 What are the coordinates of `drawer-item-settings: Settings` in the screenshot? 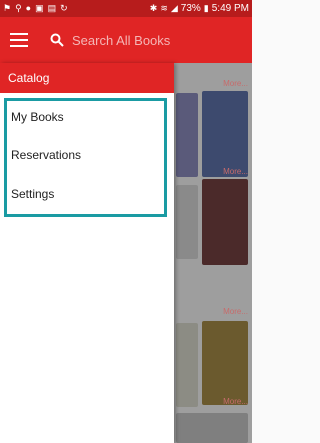 It's located at (32, 194).